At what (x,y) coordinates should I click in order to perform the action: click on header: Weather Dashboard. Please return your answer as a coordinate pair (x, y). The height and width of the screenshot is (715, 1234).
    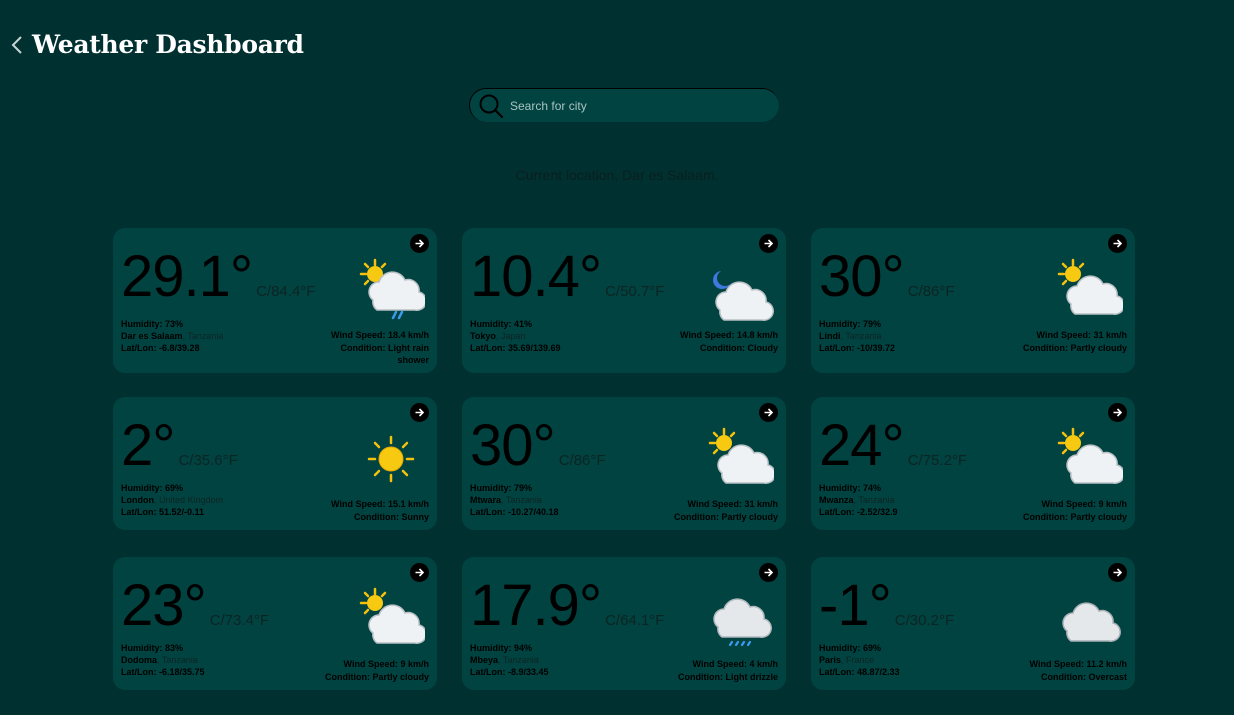
    Looking at the image, I should click on (156, 44).